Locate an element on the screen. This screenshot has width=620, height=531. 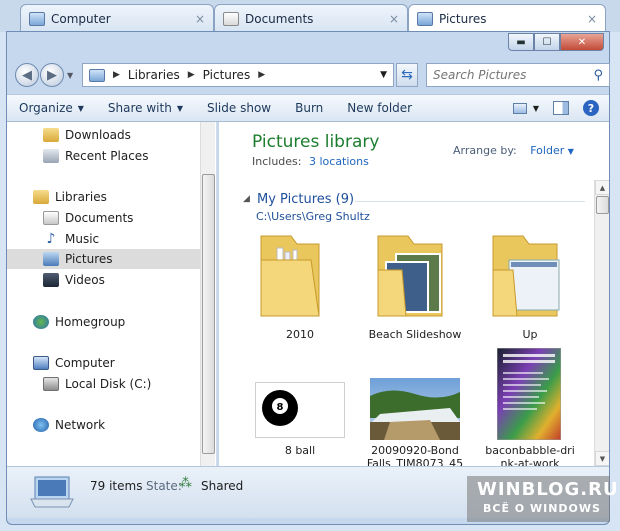
sidebar-item-label: Computer is located at coordinates (85, 363).